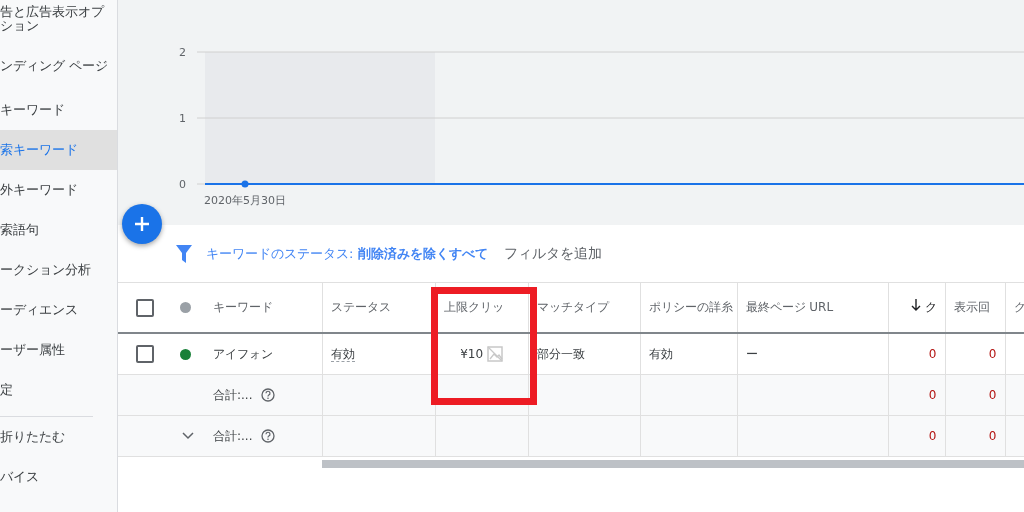 The height and width of the screenshot is (512, 1024). What do you see at coordinates (243, 353) in the screenshot?
I see `keyword-text: アイフォン` at bounding box center [243, 353].